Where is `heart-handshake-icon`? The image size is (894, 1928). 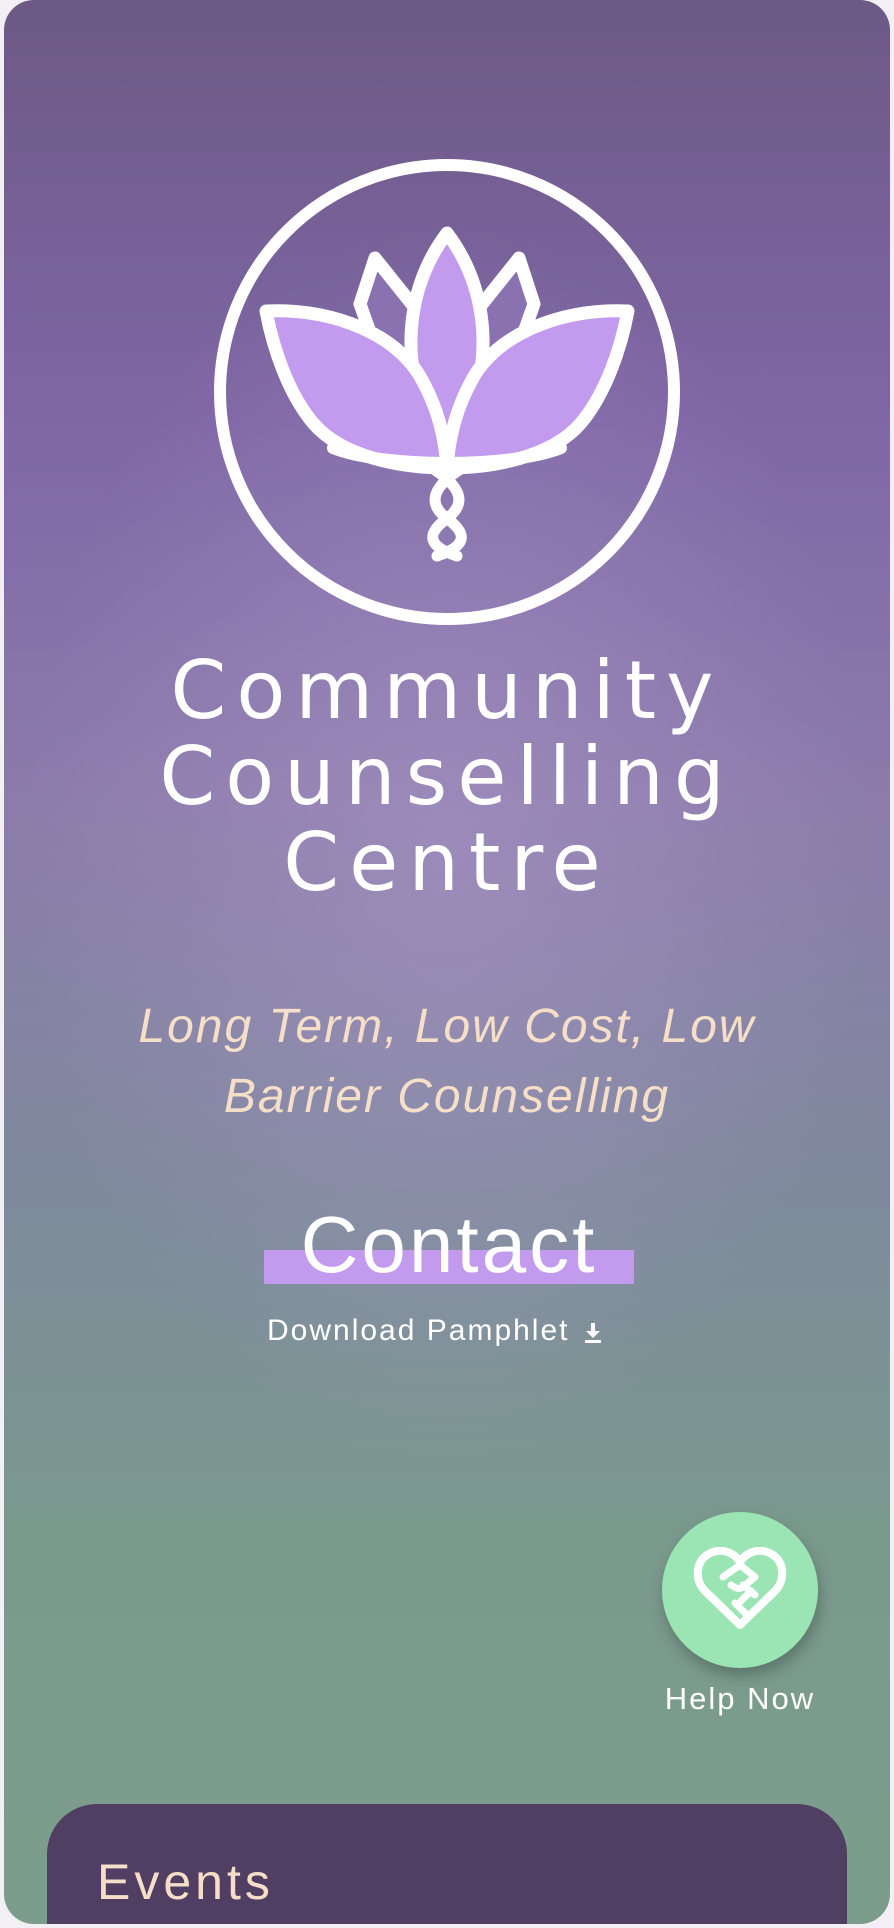
heart-handshake-icon is located at coordinates (740, 1588).